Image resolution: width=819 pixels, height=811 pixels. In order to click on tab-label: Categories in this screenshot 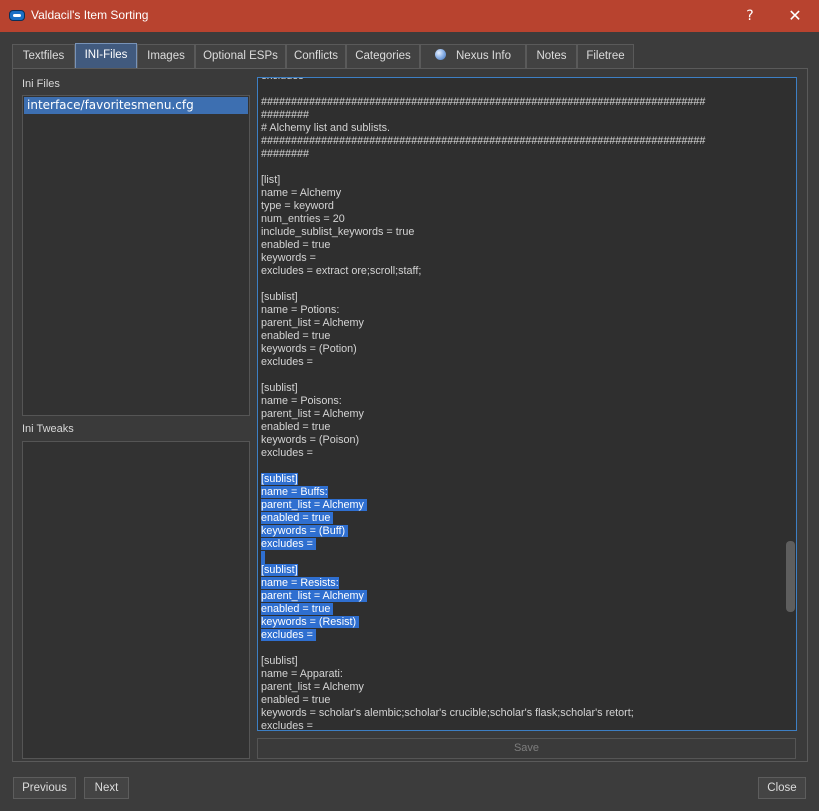, I will do `click(383, 56)`.